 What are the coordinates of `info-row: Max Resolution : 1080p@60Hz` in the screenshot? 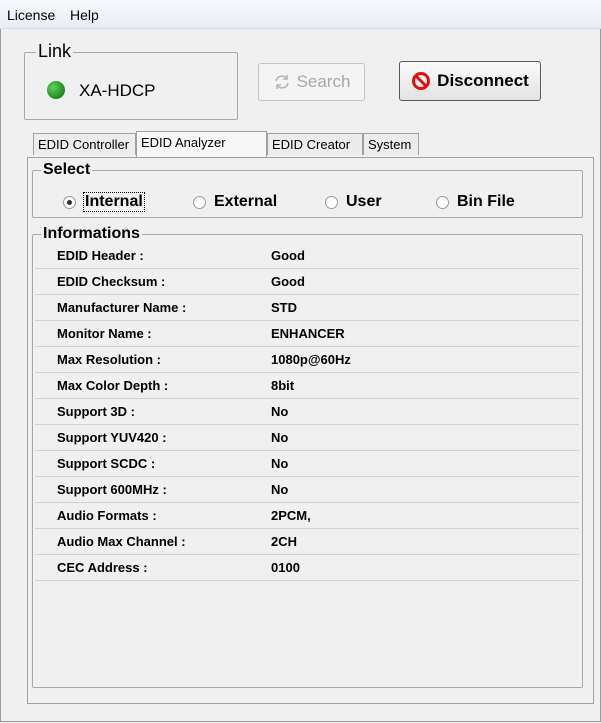 It's located at (307, 360).